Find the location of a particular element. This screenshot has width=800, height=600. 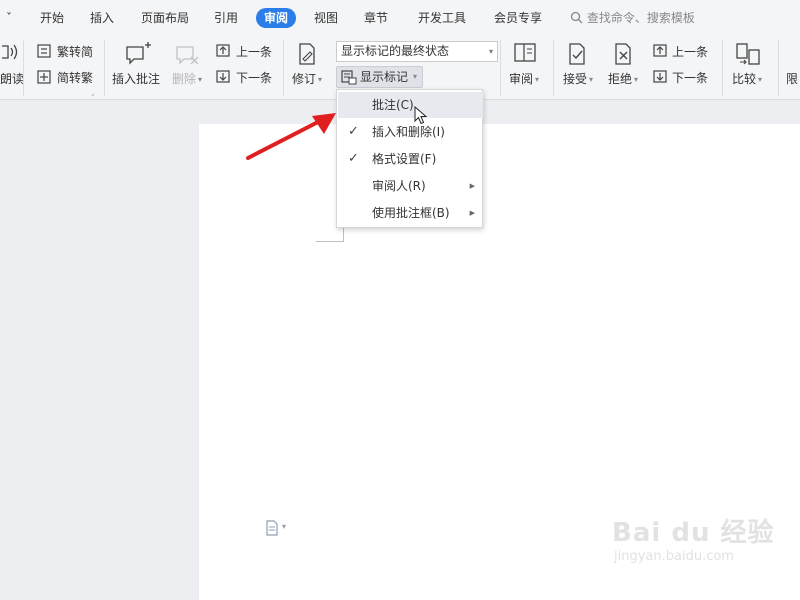

baidu-watermark: Bai du 经验 jingyan.baidu.com is located at coordinates (693, 538).